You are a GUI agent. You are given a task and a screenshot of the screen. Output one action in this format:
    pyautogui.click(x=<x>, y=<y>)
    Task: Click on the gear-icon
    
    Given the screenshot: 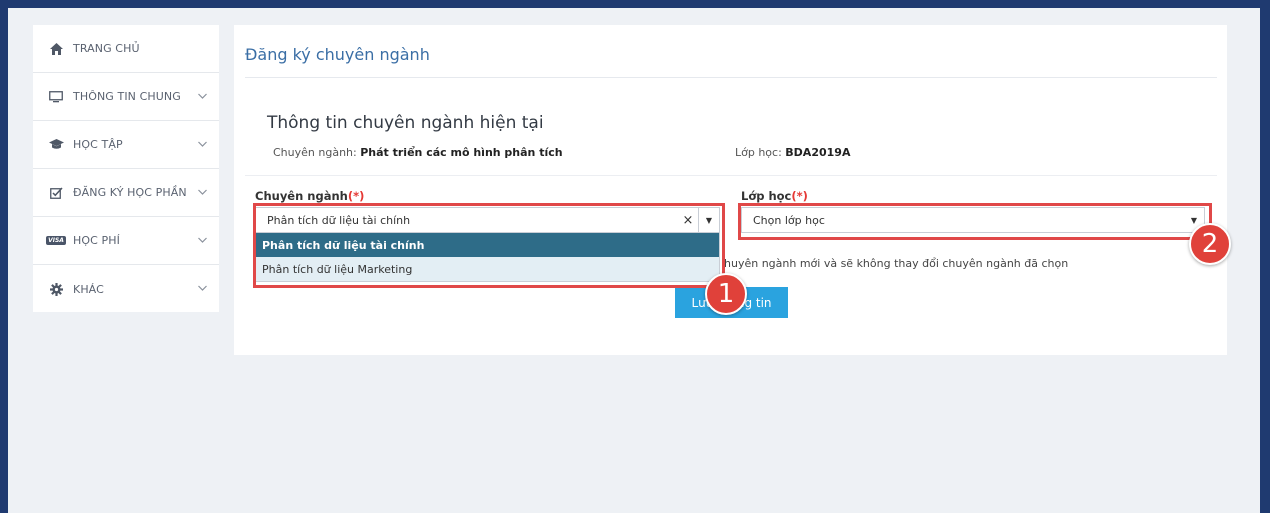 What is the action you would take?
    pyautogui.click(x=56, y=289)
    